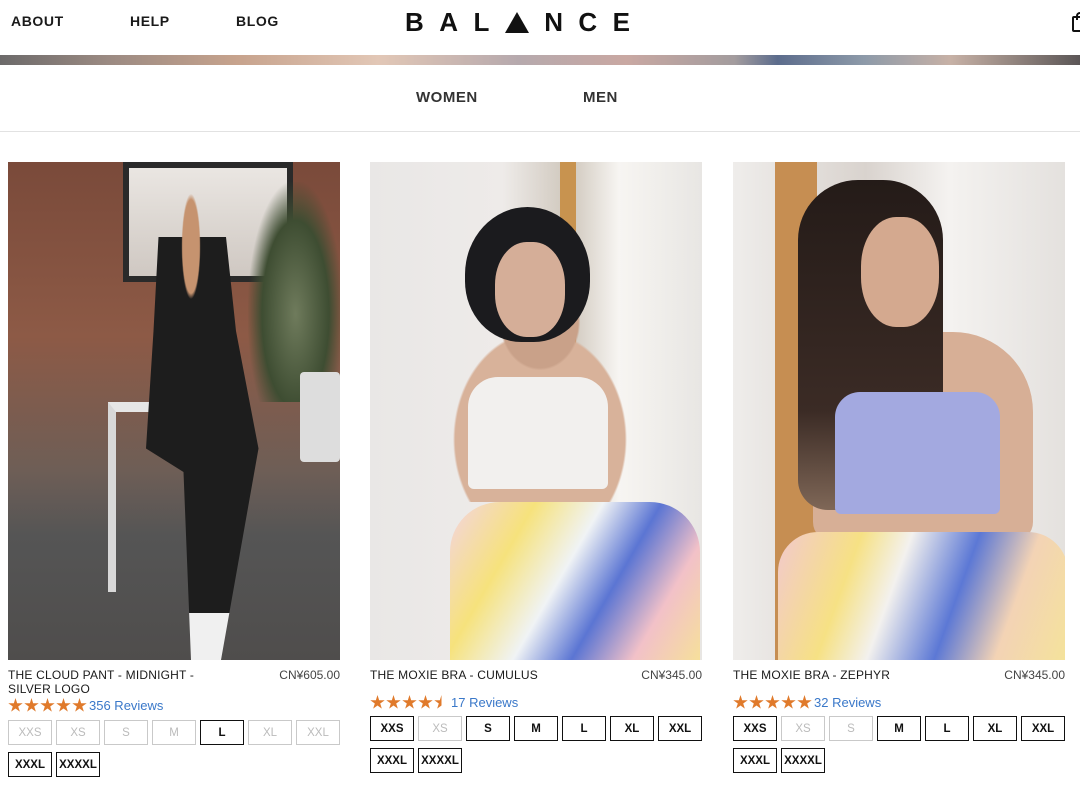 Image resolution: width=1080 pixels, height=791 pixels. Describe the element at coordinates (115, 682) in the screenshot. I see `product-title: THE CLOUD PANT - MIDNIGHT - SILVER LOGO` at that location.